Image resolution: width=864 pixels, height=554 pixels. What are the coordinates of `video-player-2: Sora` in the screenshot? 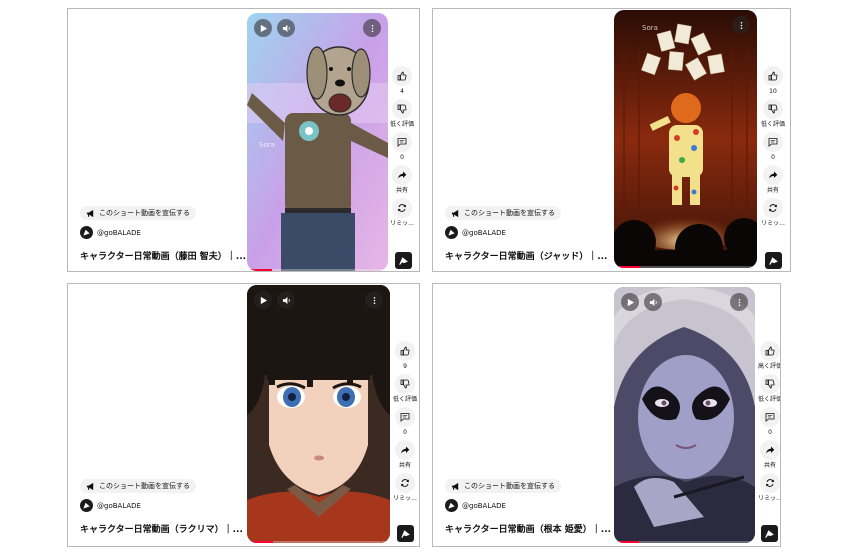 It's located at (685, 139).